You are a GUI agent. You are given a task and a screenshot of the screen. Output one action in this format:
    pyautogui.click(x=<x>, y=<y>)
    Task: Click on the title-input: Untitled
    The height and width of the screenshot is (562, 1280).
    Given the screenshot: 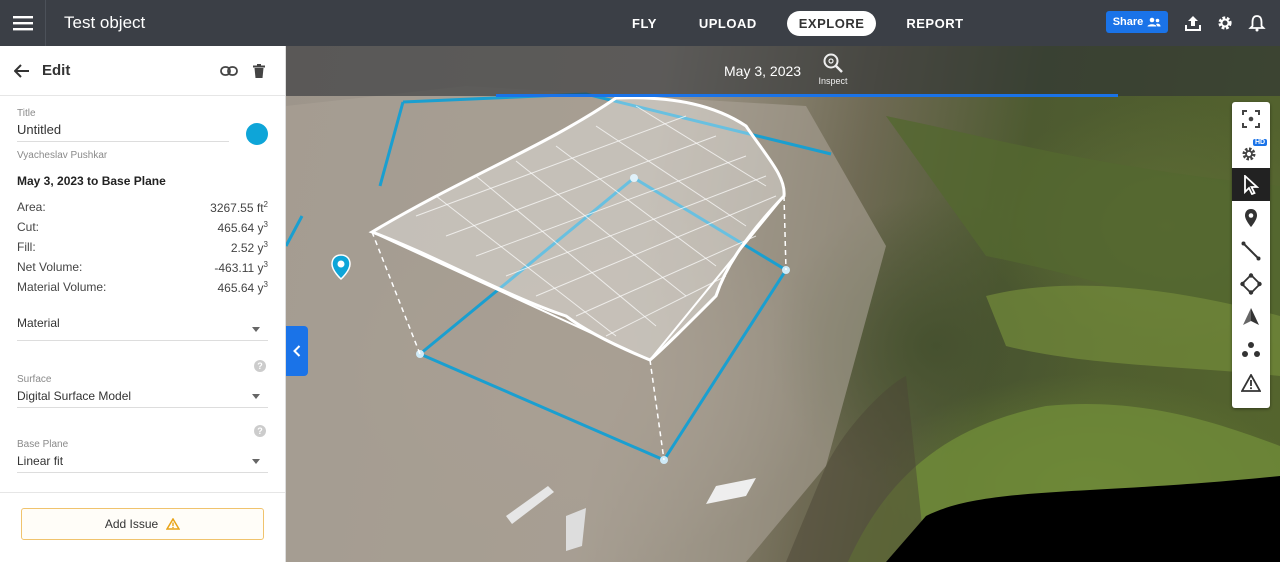 What is the action you would take?
    pyautogui.click(x=123, y=130)
    